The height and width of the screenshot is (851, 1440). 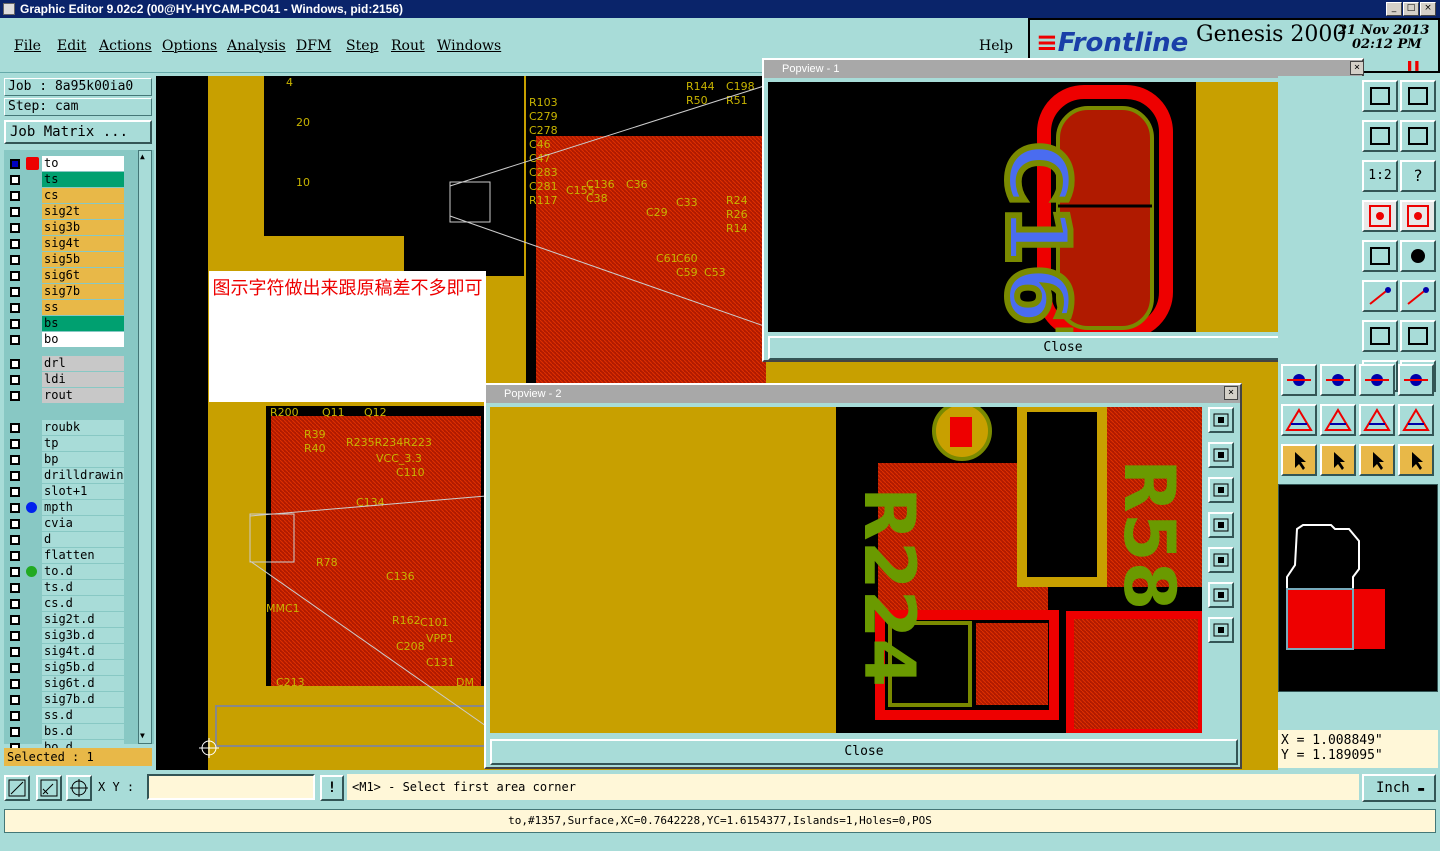 I want to click on layer-row-flatten: flatten, so click(x=65, y=555).